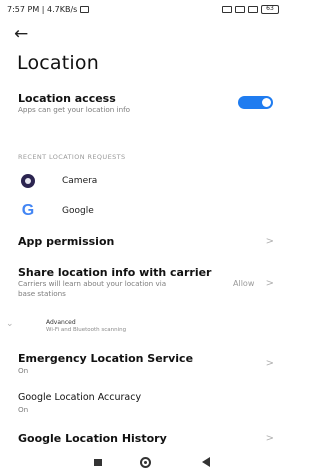 The height and width of the screenshot is (470, 320). What do you see at coordinates (42, 293) in the screenshot?
I see `share-carrier-subtitle-2: base stations` at bounding box center [42, 293].